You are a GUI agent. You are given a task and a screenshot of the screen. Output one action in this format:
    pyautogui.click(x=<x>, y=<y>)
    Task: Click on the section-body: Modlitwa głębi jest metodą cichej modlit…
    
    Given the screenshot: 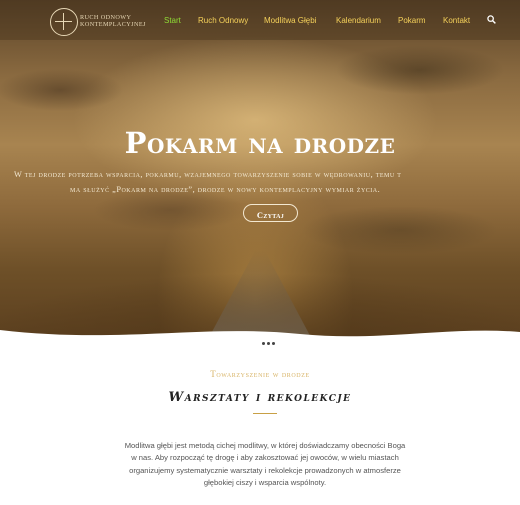 What is the action you would take?
    pyautogui.click(x=265, y=465)
    